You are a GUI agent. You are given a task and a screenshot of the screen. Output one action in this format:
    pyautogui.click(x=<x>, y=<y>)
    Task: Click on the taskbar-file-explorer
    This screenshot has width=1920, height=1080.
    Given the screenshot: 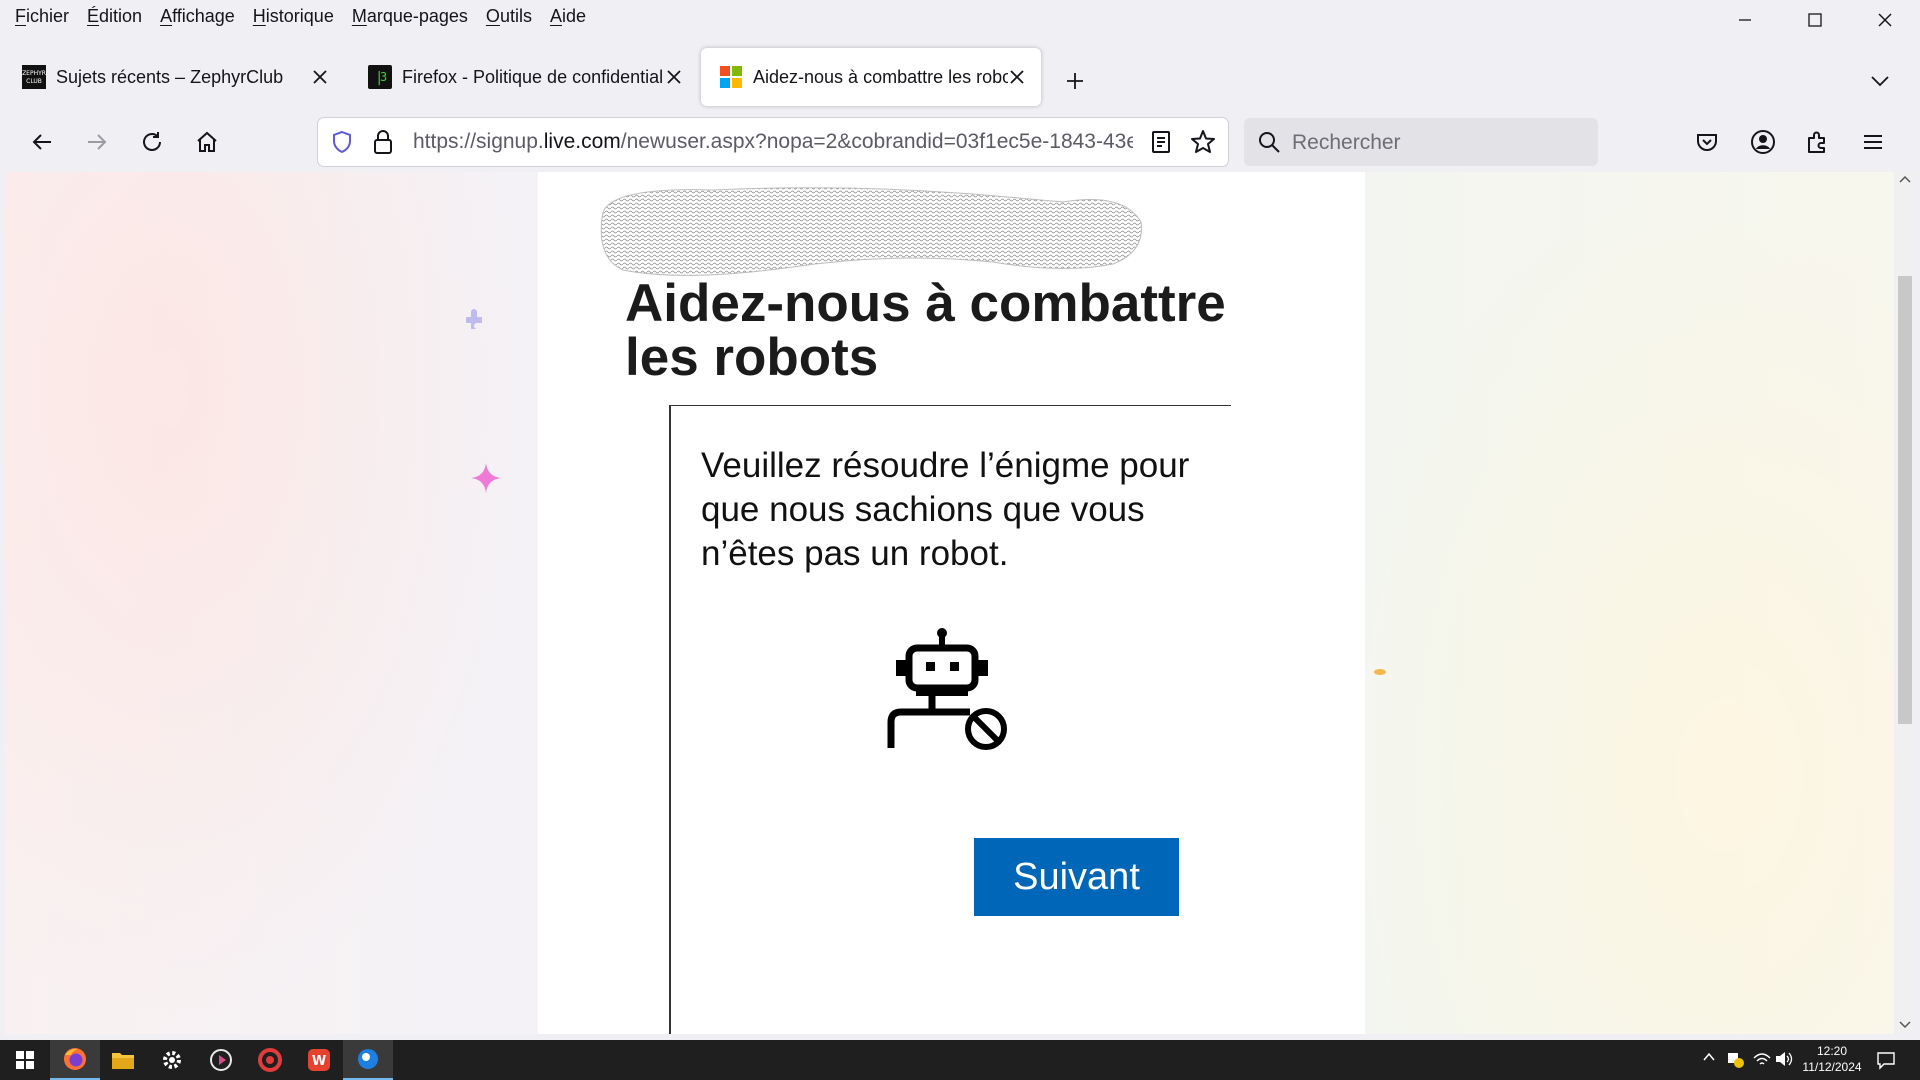 What is the action you would take?
    pyautogui.click(x=123, y=1060)
    